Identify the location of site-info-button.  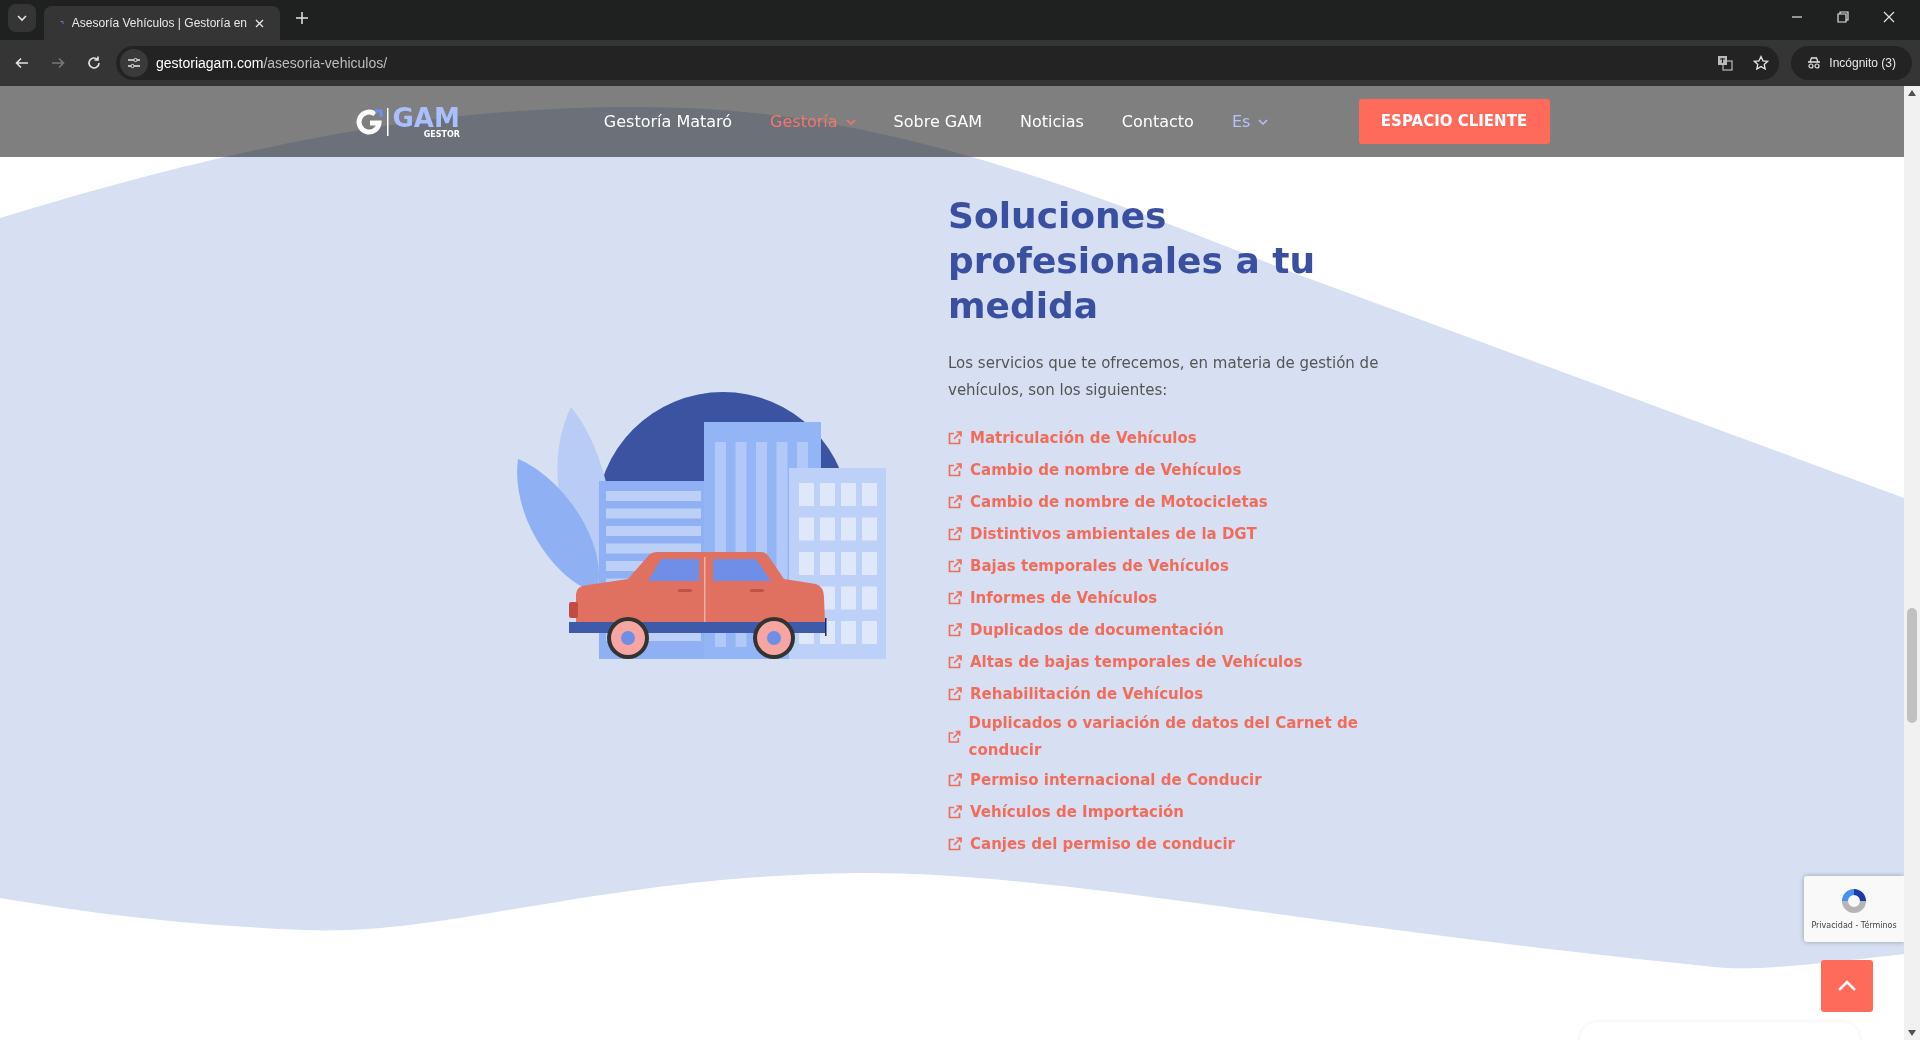
(134, 63).